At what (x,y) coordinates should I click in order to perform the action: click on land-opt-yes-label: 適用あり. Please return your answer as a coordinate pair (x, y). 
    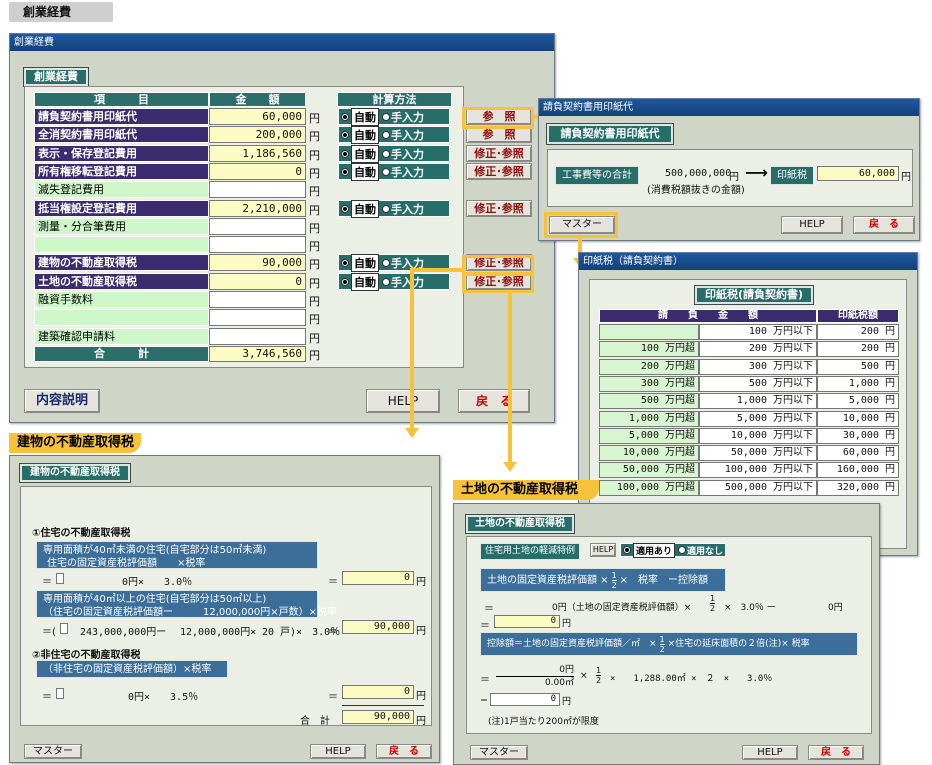
    Looking at the image, I should click on (654, 550).